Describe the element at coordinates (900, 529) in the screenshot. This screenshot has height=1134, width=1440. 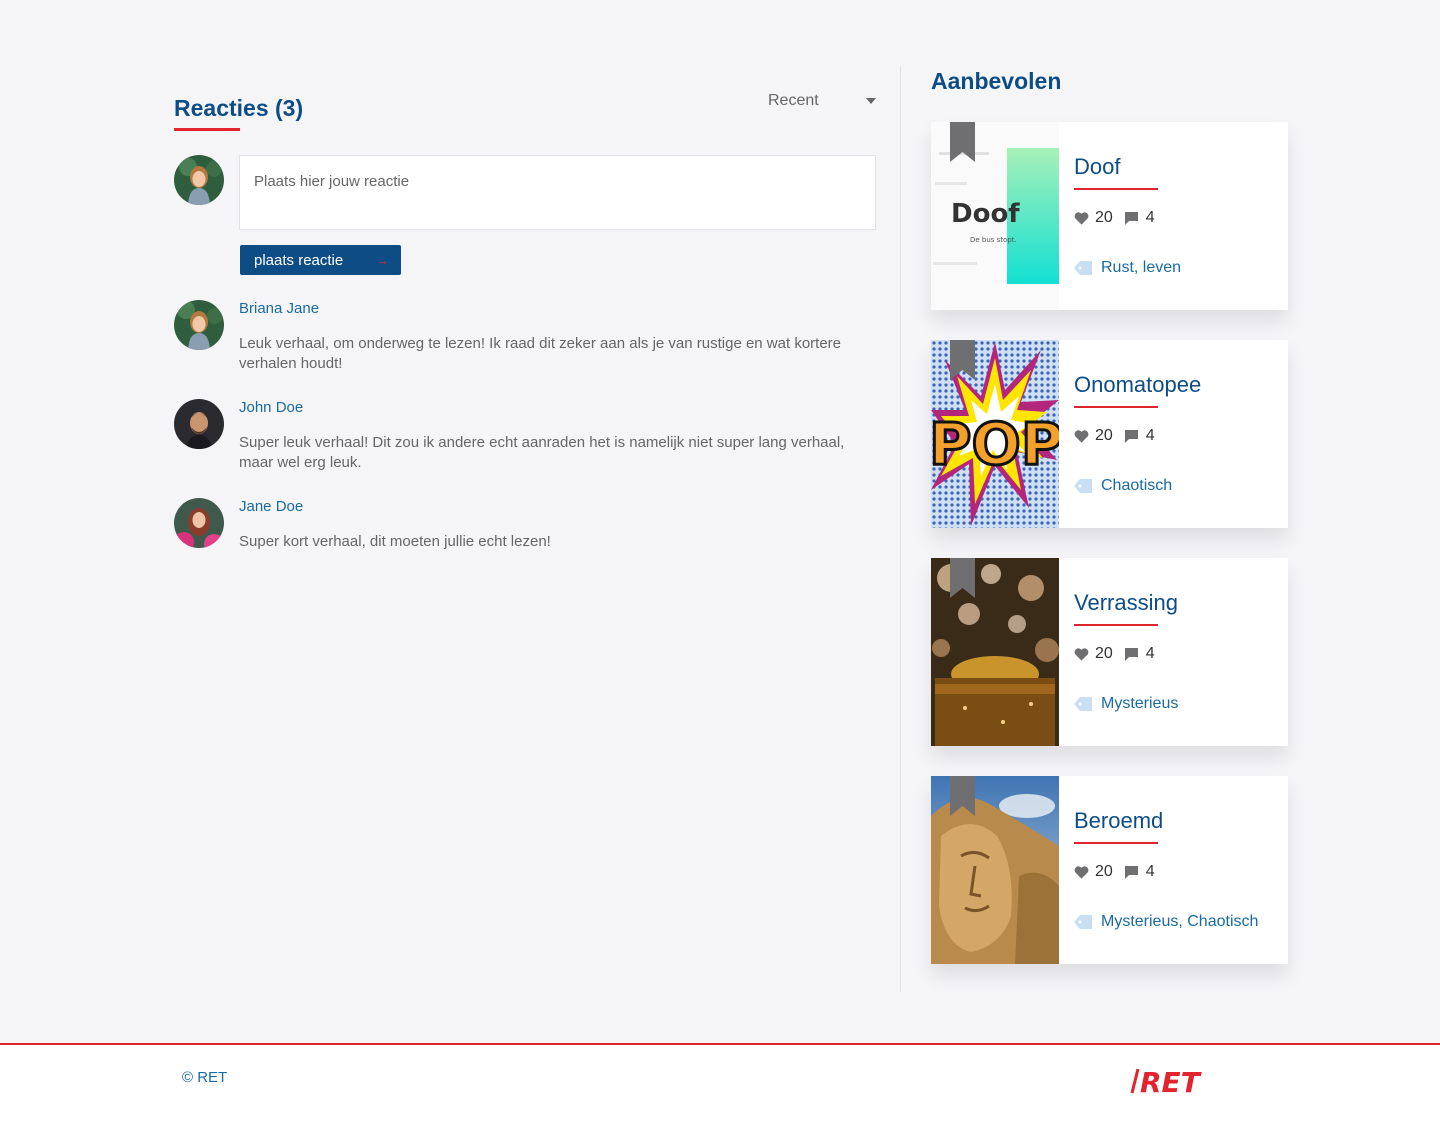
I see `column-divider` at that location.